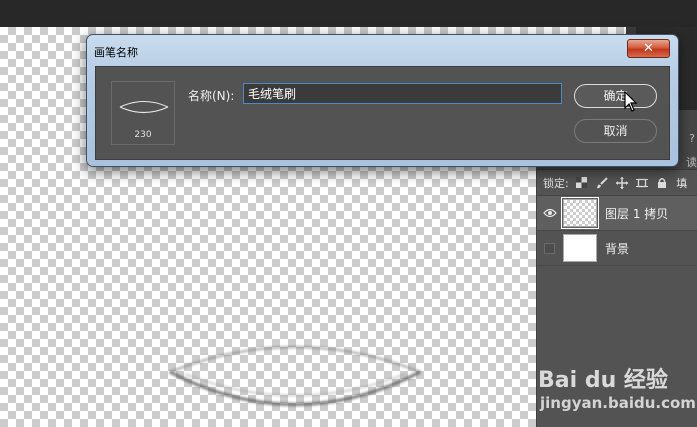 The image size is (697, 427). I want to click on name-field-label: 名称(N):, so click(211, 96).